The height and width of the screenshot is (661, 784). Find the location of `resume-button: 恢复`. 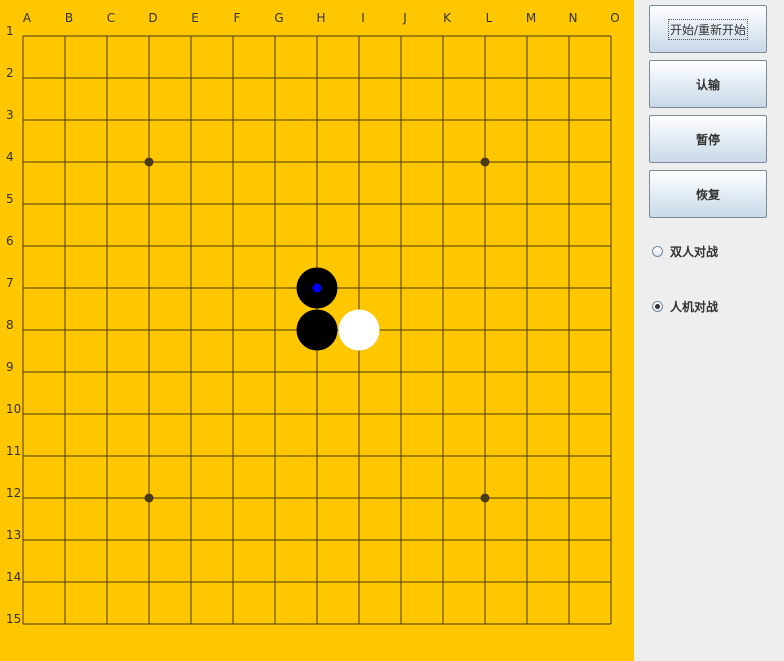

resume-button: 恢复 is located at coordinates (708, 194).